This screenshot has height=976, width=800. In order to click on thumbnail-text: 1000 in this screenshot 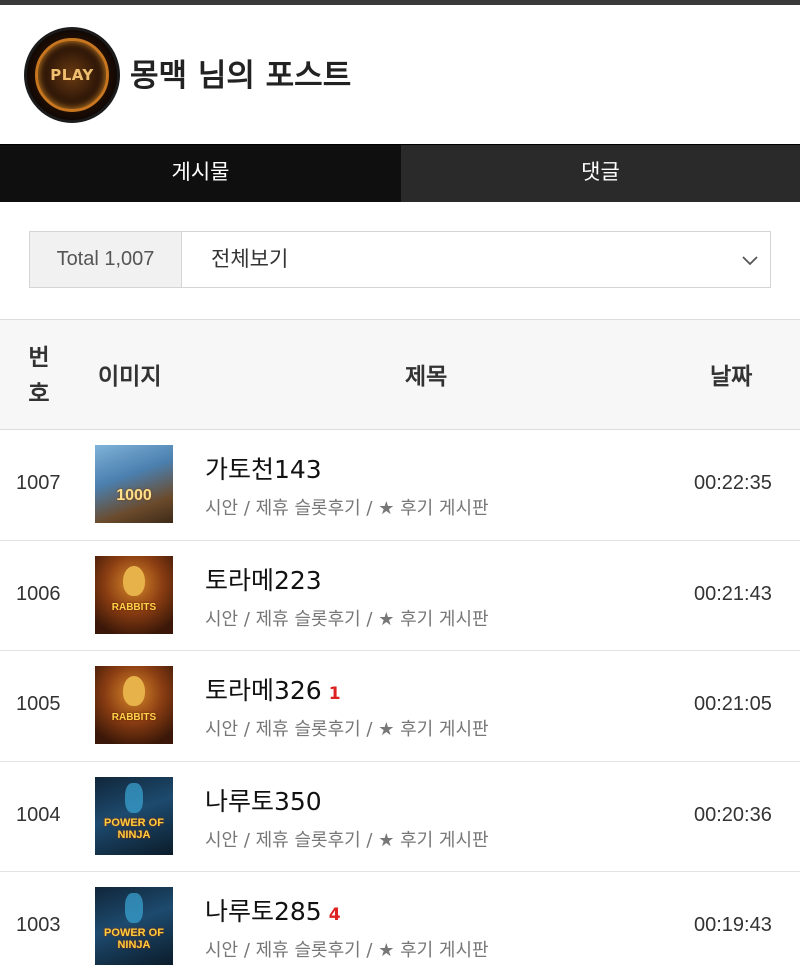, I will do `click(134, 495)`.